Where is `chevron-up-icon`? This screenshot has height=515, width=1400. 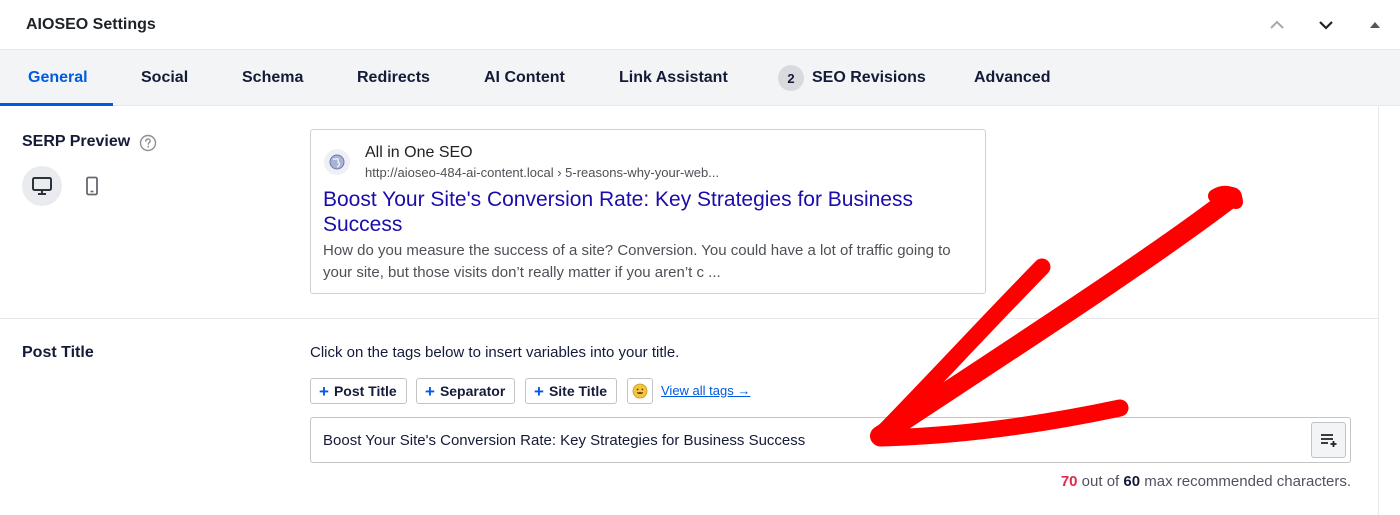 chevron-up-icon is located at coordinates (1277, 24).